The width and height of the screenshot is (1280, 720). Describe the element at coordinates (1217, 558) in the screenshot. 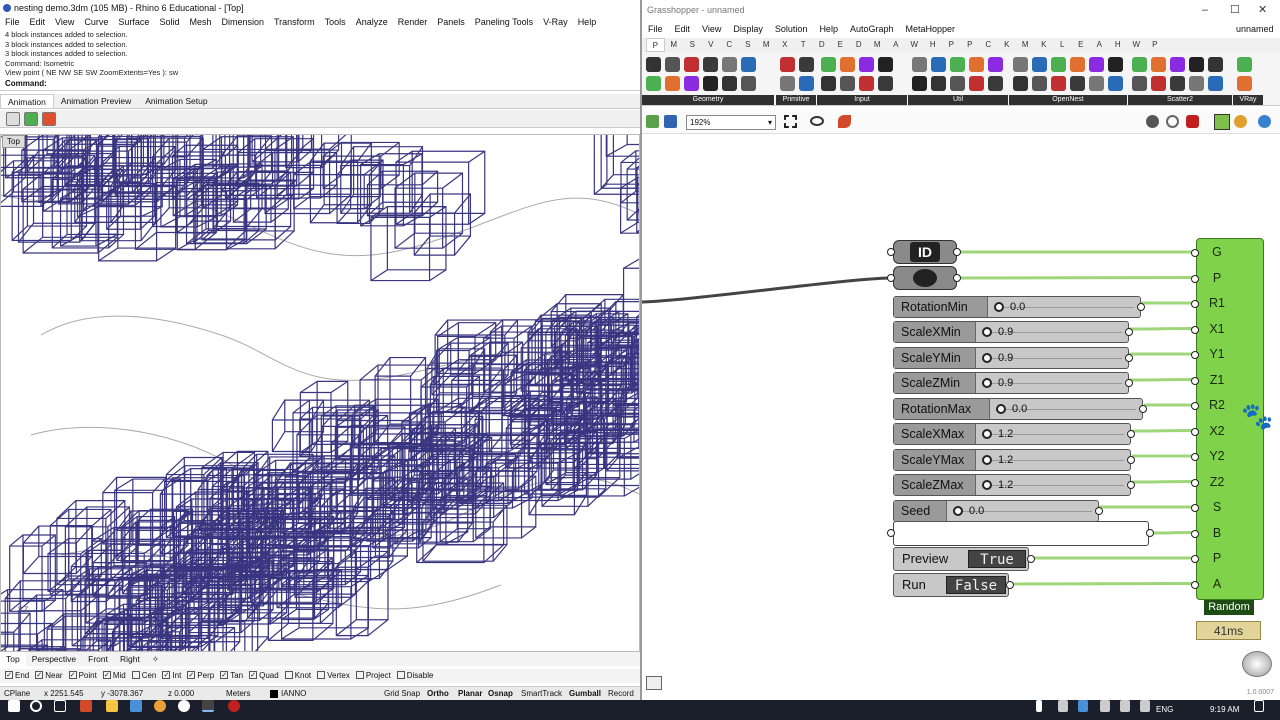

I see `input-pin-p: P` at that location.